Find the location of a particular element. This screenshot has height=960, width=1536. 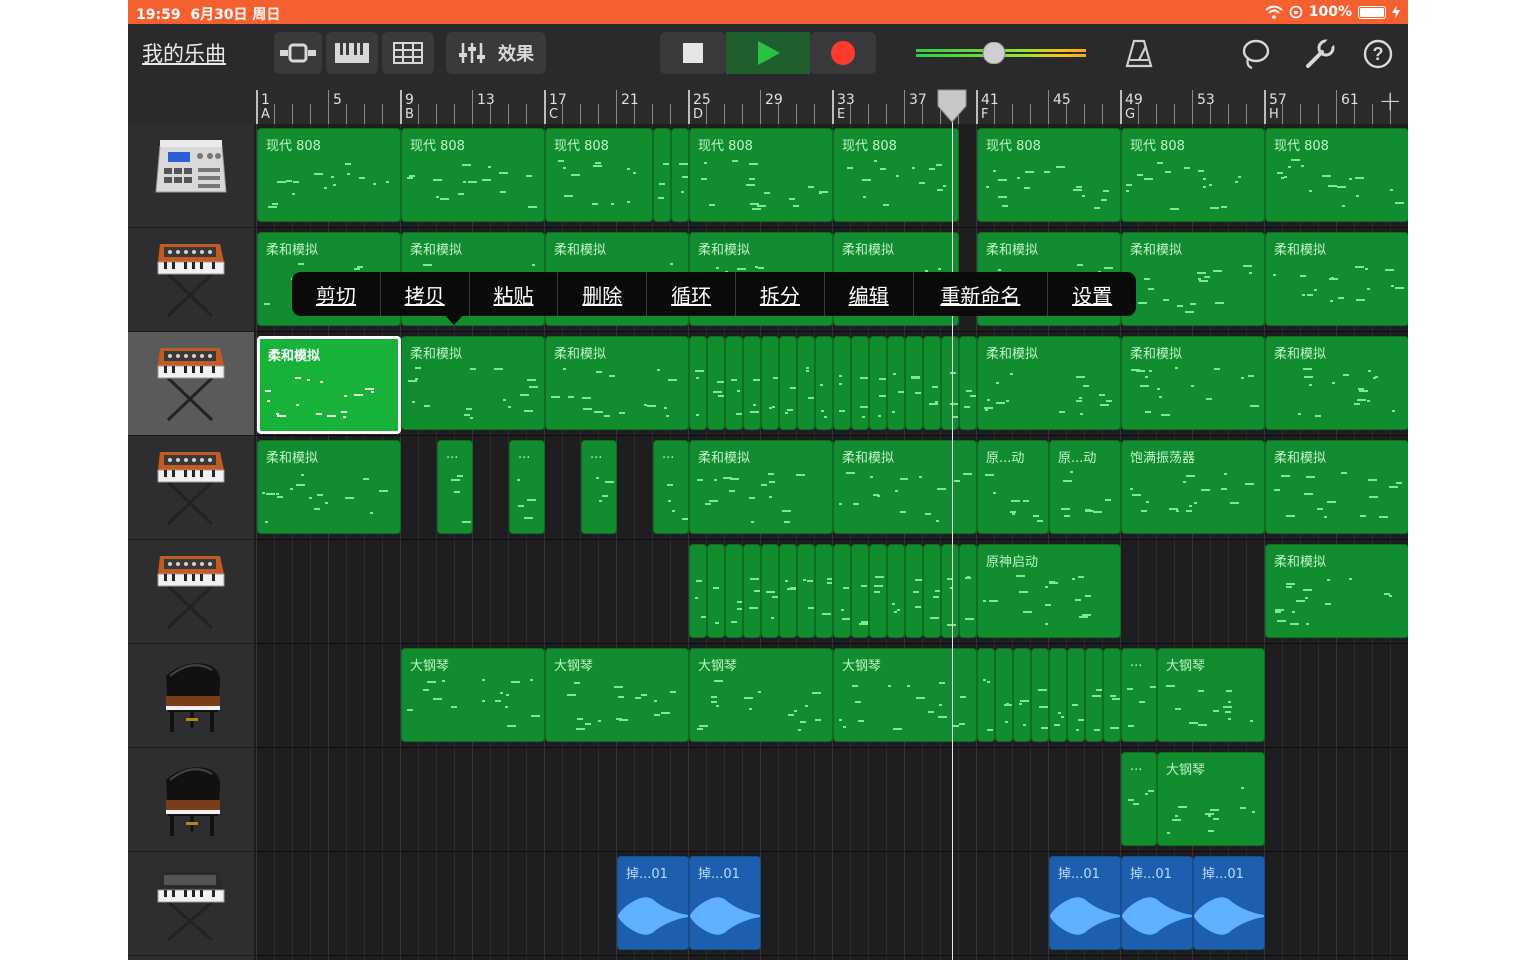

keyboard-view-button is located at coordinates (352, 53).